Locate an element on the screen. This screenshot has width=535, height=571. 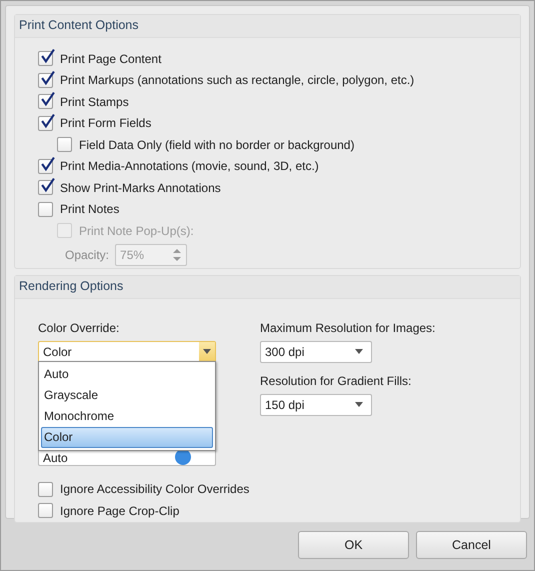
checkbox-label: Print Notes is located at coordinates (90, 209).